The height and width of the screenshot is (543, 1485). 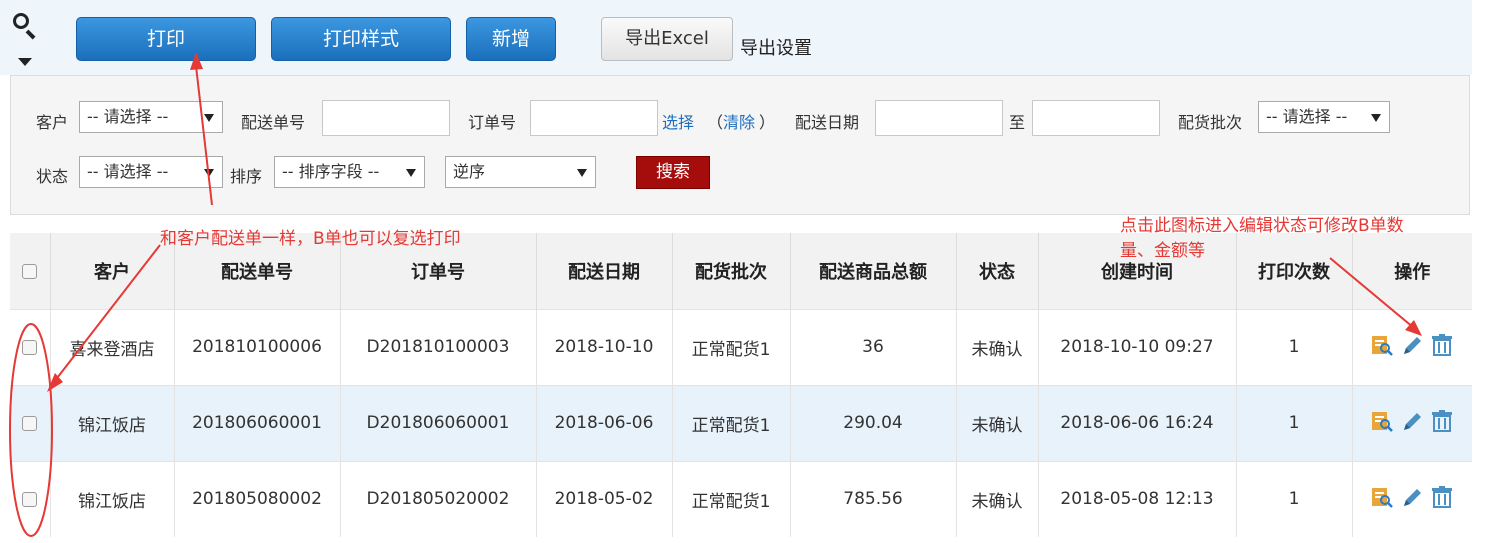 What do you see at coordinates (257, 346) in the screenshot?
I see `cell-delivery-no: 201810100006` at bounding box center [257, 346].